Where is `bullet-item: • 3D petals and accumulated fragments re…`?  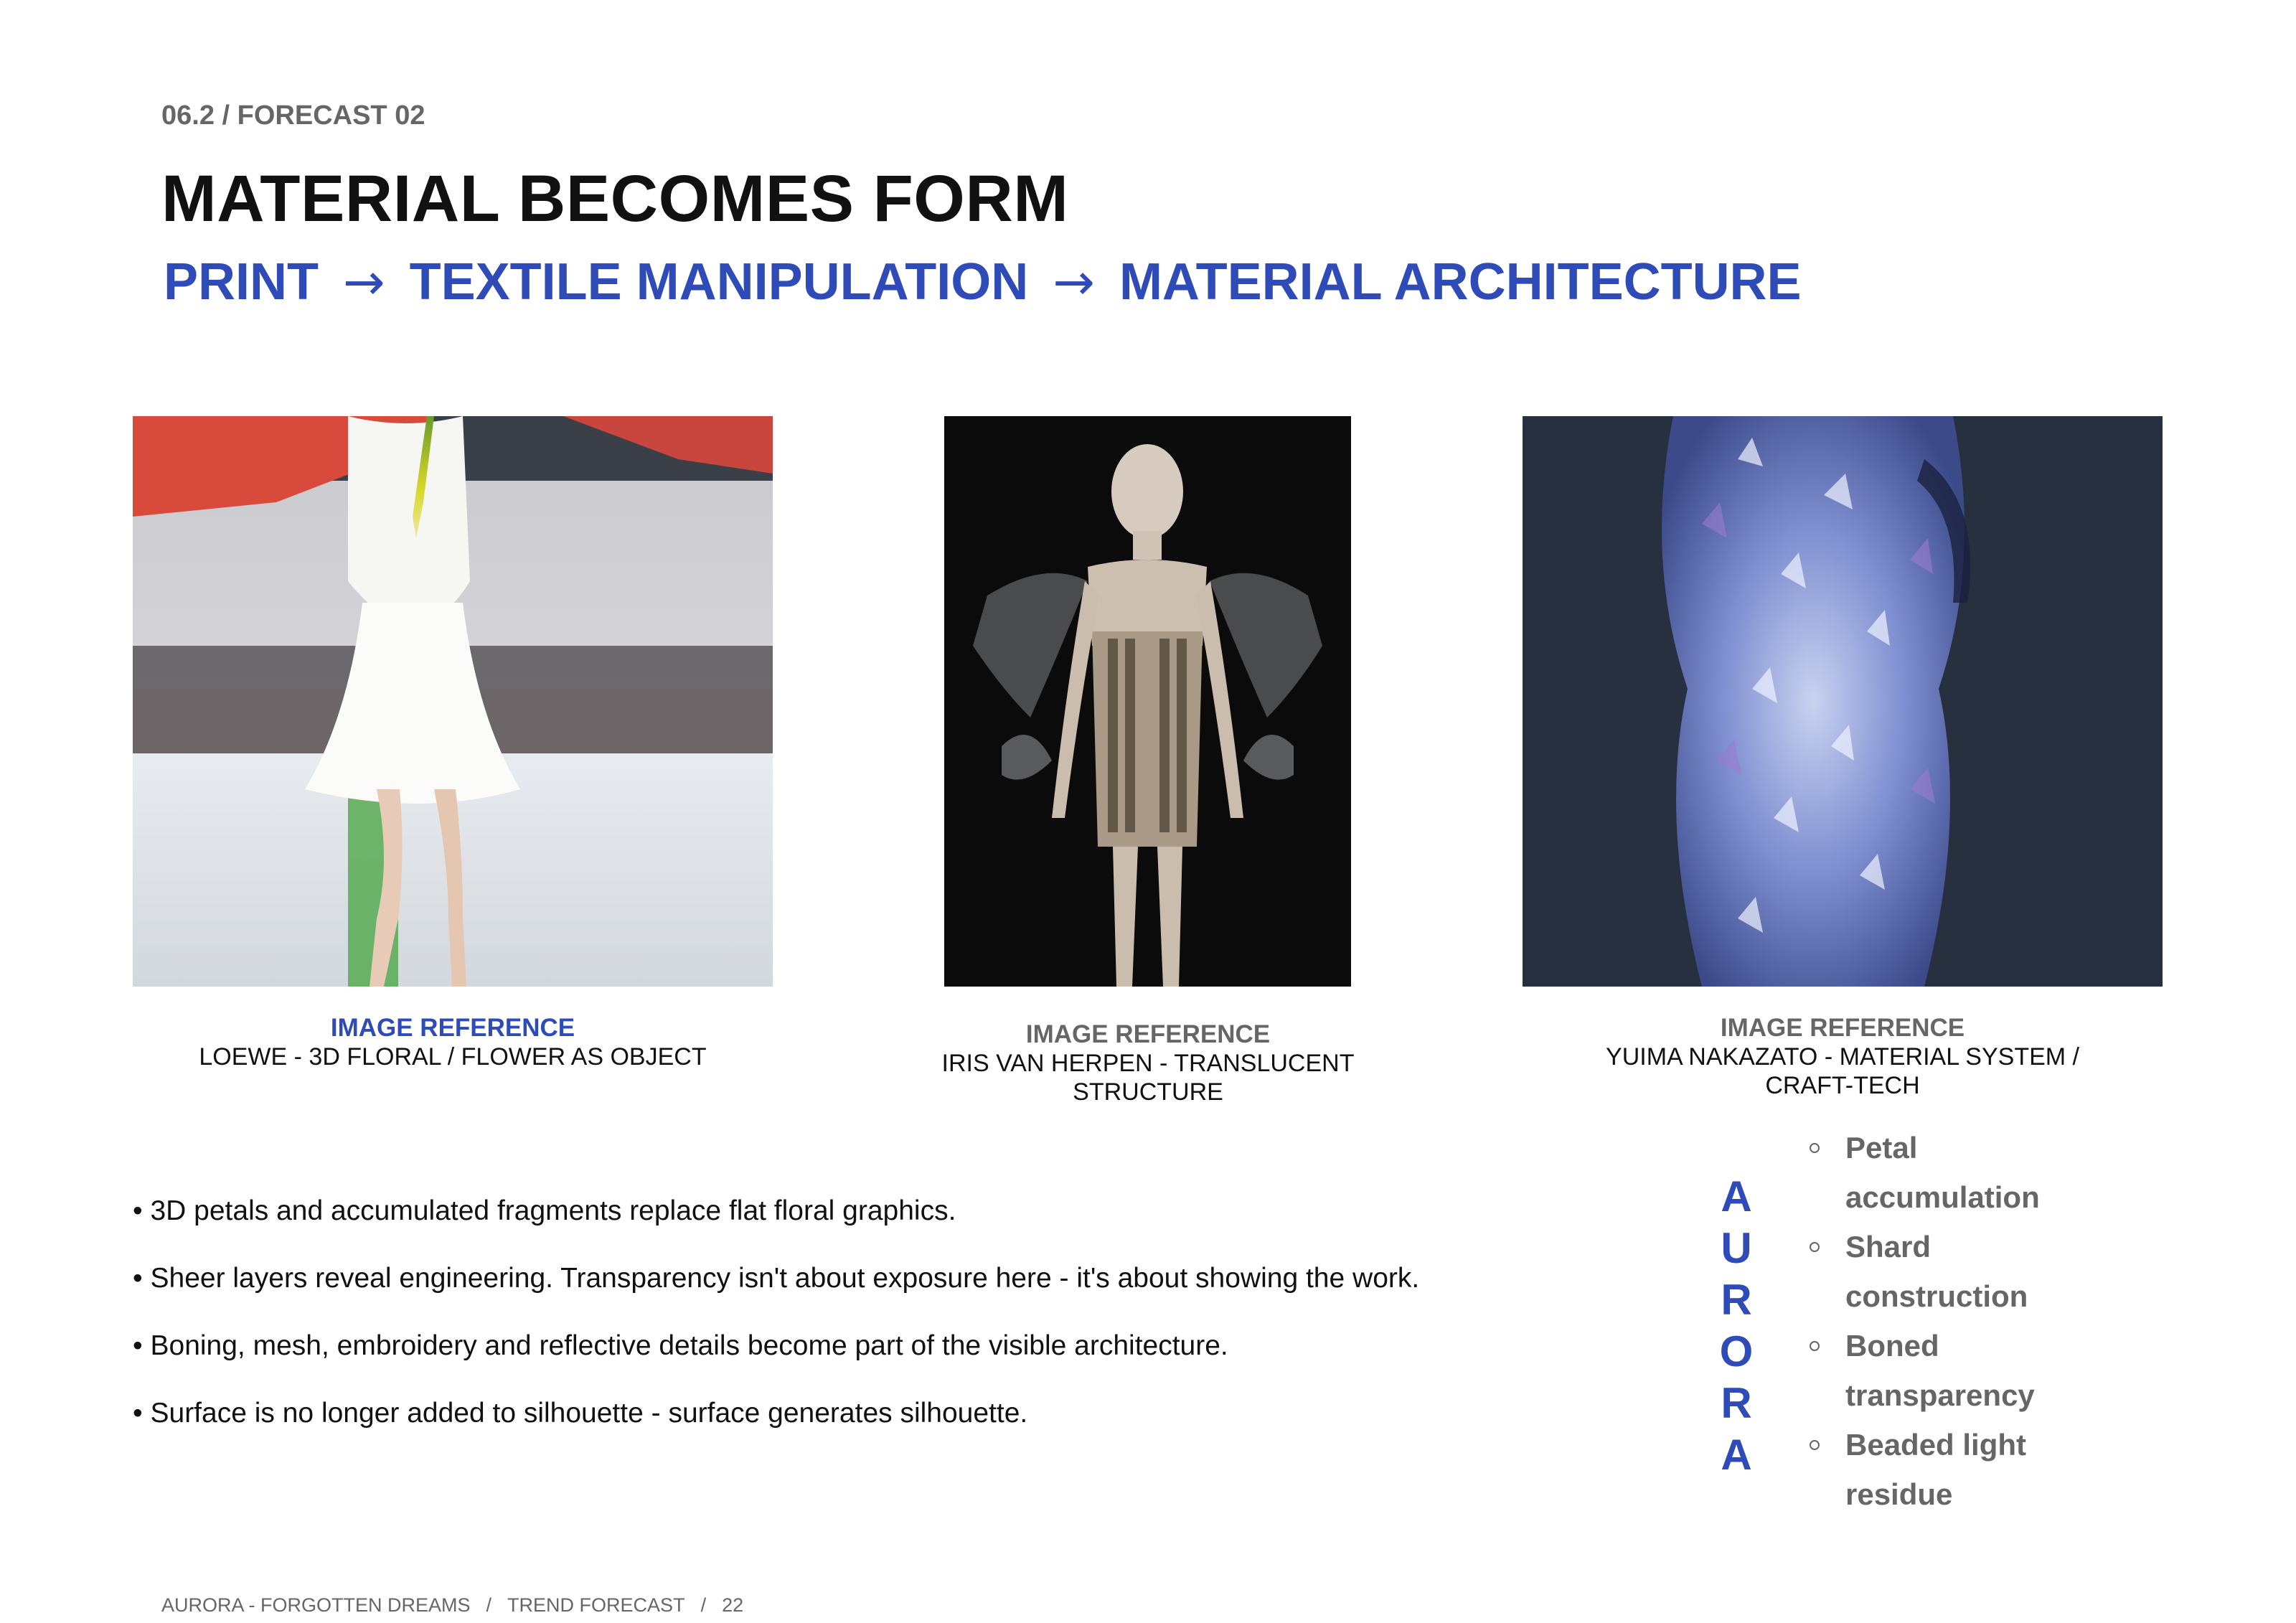
bullet-item: • 3D petals and accumulated fragments re… is located at coordinates (544, 1211).